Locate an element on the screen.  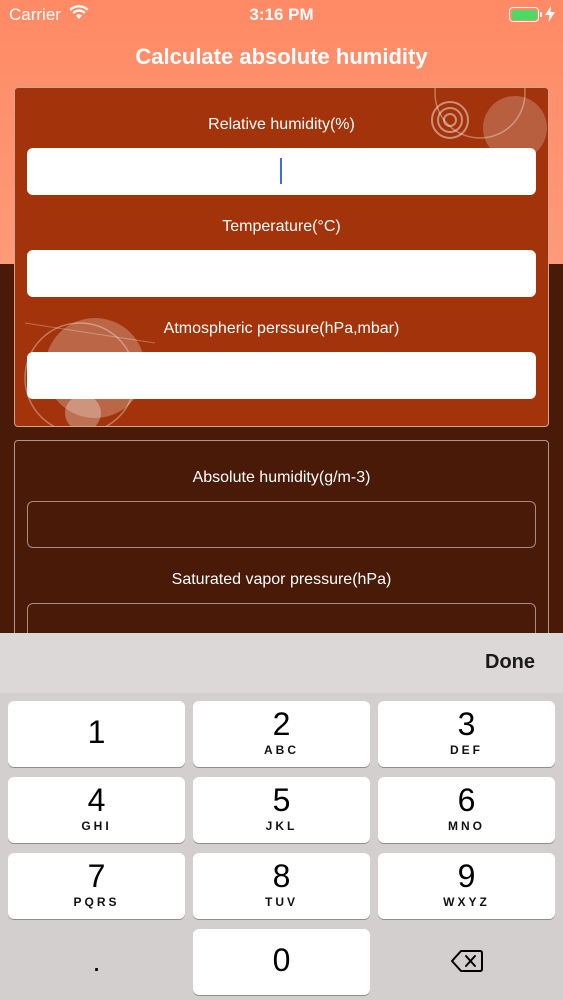
page-title: Calculate absolute humidity is located at coordinates (281, 56).